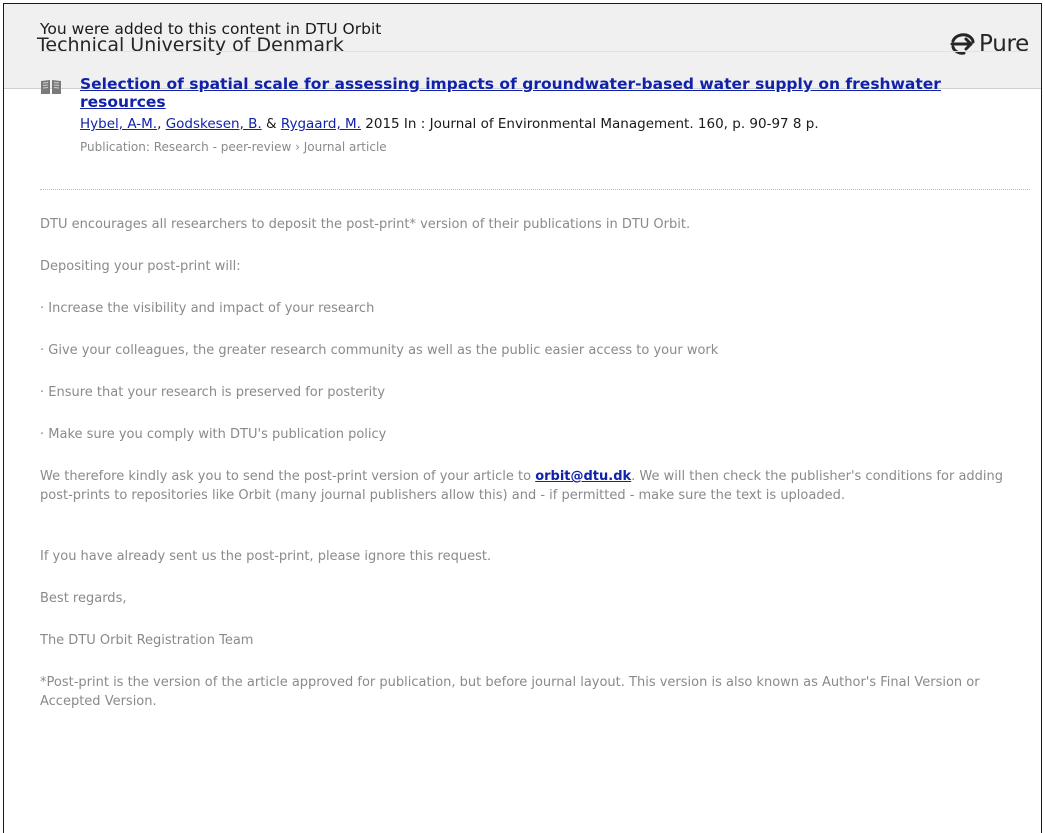  Describe the element at coordinates (140, 266) in the screenshot. I see `deposit-benefits-intro: Depositing your post-print will:` at that location.